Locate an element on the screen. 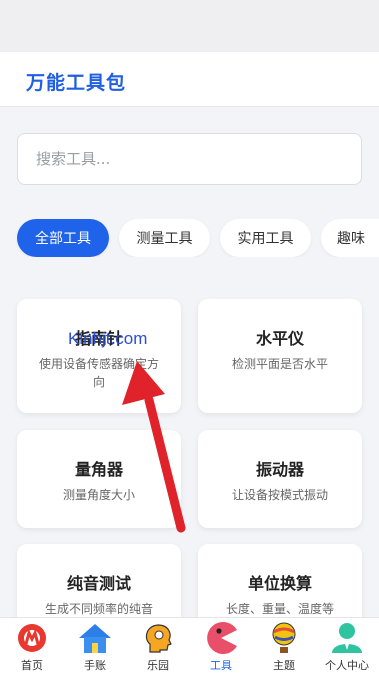 This screenshot has width=379, height=674. person-icon is located at coordinates (347, 638).